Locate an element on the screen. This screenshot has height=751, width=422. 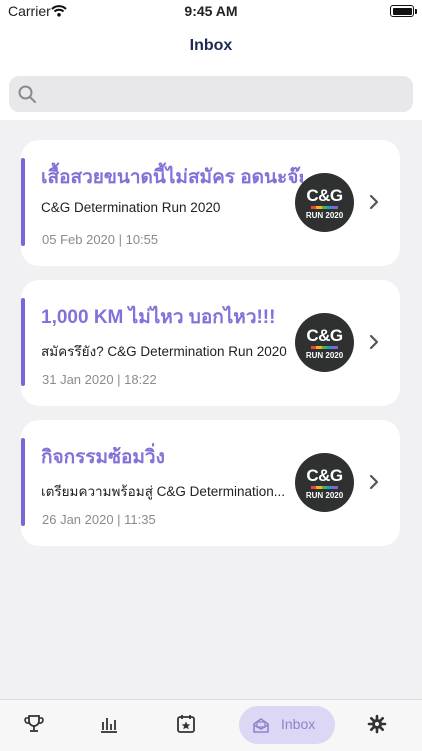
trophy-icon is located at coordinates (34, 724).